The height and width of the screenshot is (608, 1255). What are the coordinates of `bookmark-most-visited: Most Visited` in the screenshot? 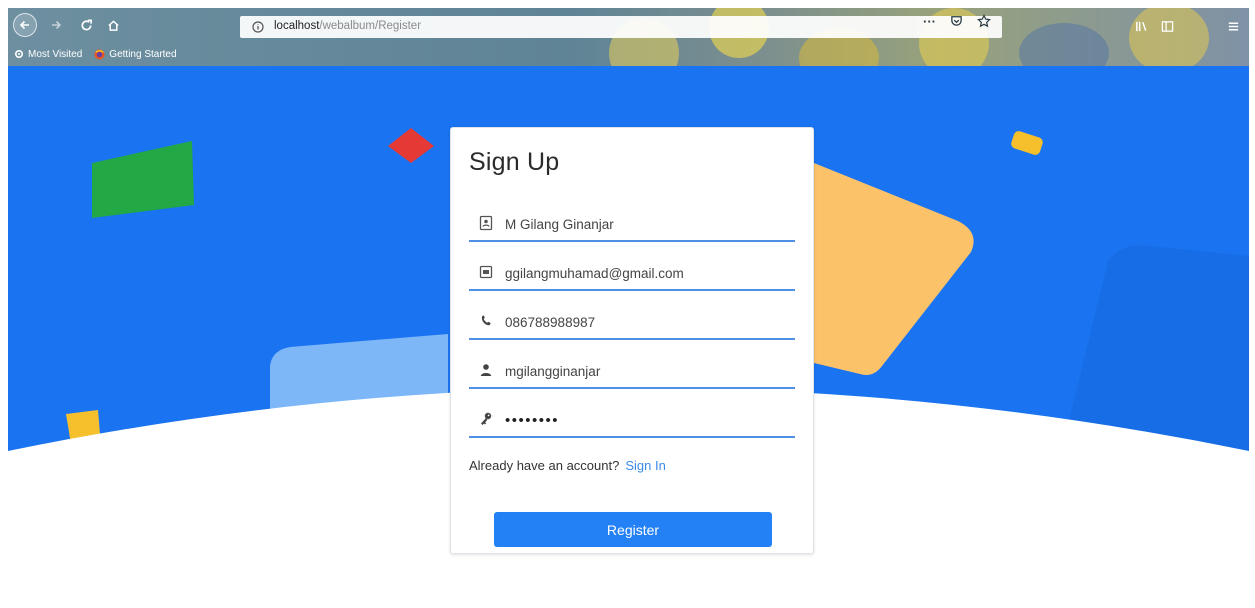 It's located at (48, 54).